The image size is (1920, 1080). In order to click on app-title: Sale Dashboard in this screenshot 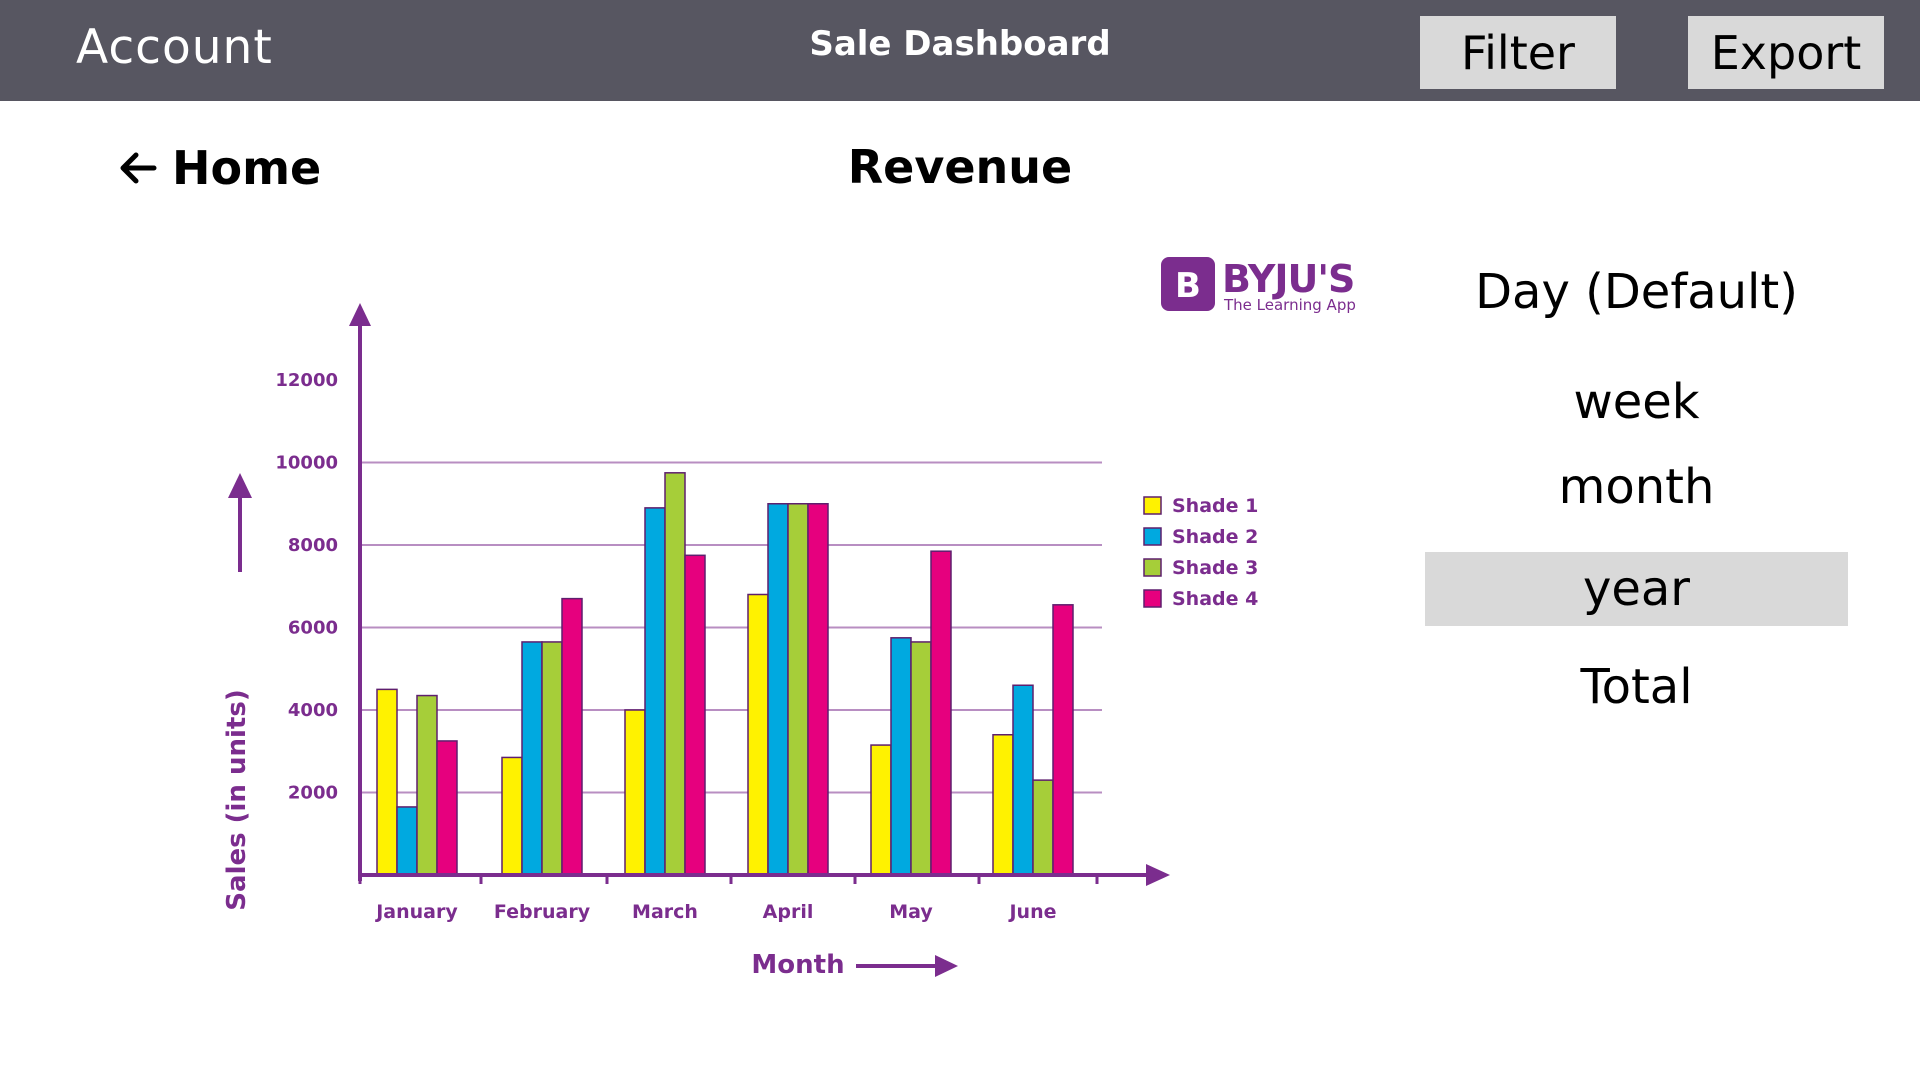, I will do `click(960, 44)`.